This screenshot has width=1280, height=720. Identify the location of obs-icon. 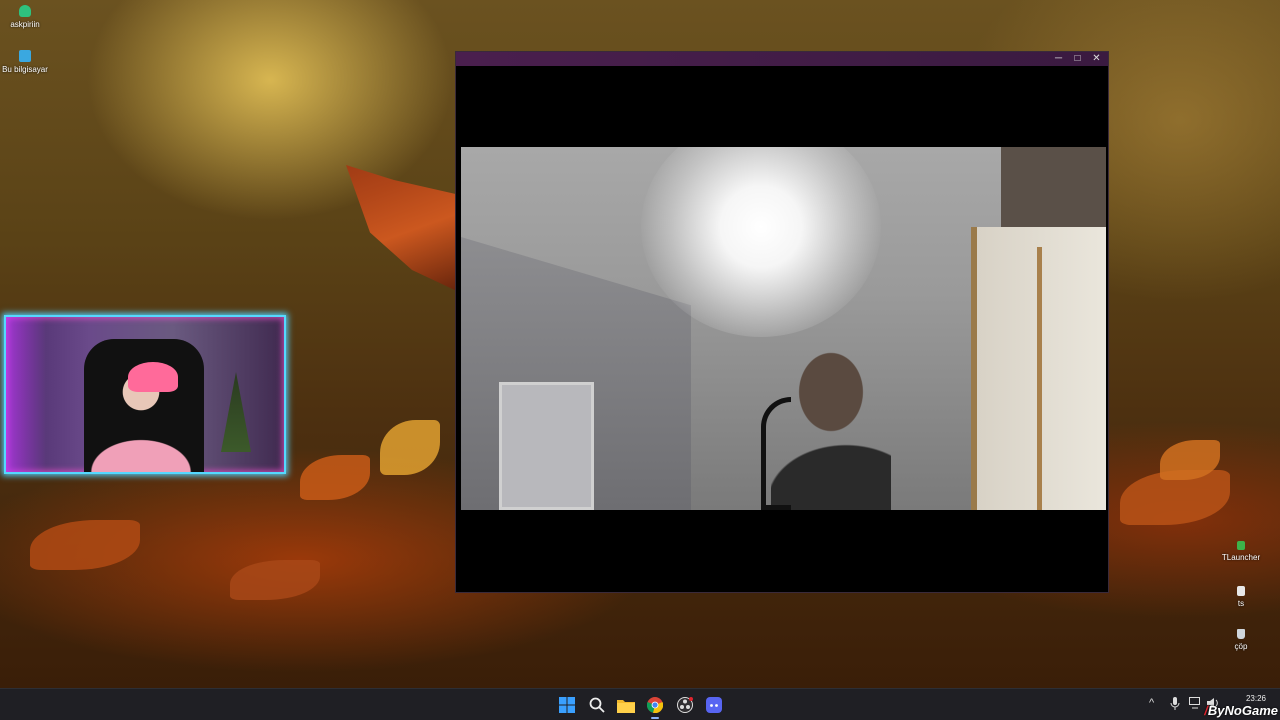
(685, 705).